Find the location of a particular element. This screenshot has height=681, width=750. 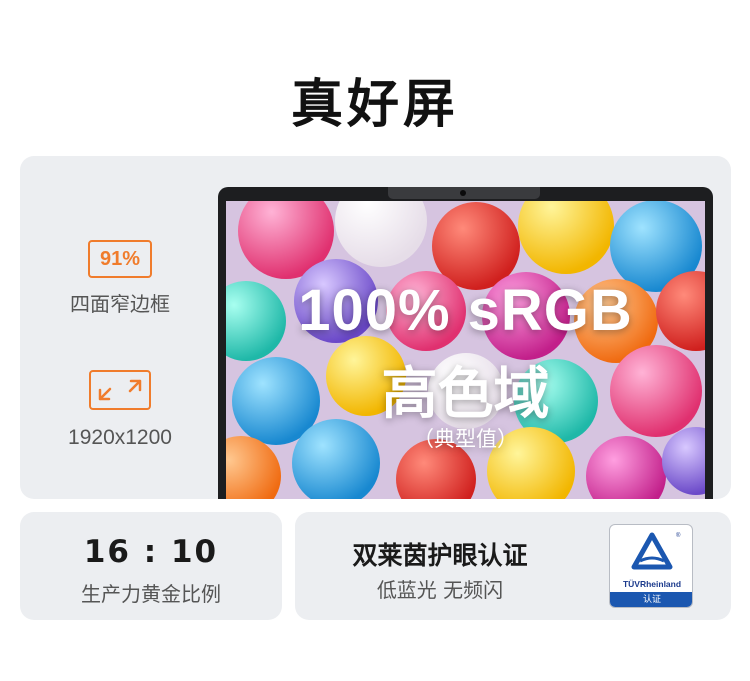

page-title: 真好屏 is located at coordinates (374, 105).